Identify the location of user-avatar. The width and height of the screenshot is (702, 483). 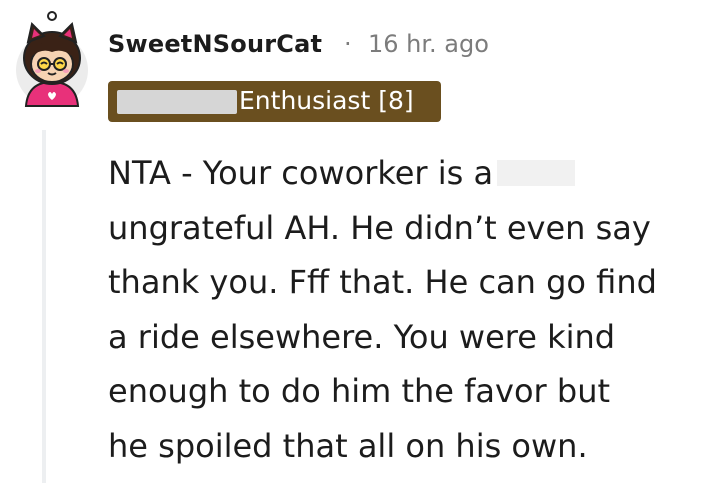
(53, 60).